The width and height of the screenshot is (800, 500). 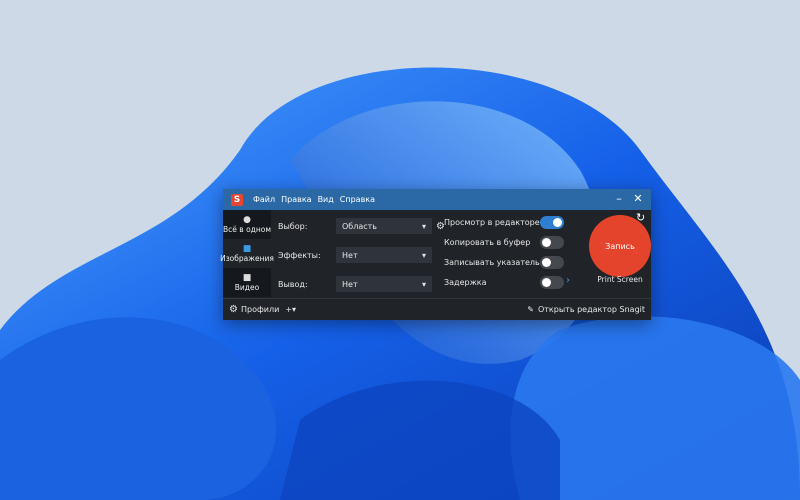 What do you see at coordinates (264, 199) in the screenshot?
I see `menu-file: Файл` at bounding box center [264, 199].